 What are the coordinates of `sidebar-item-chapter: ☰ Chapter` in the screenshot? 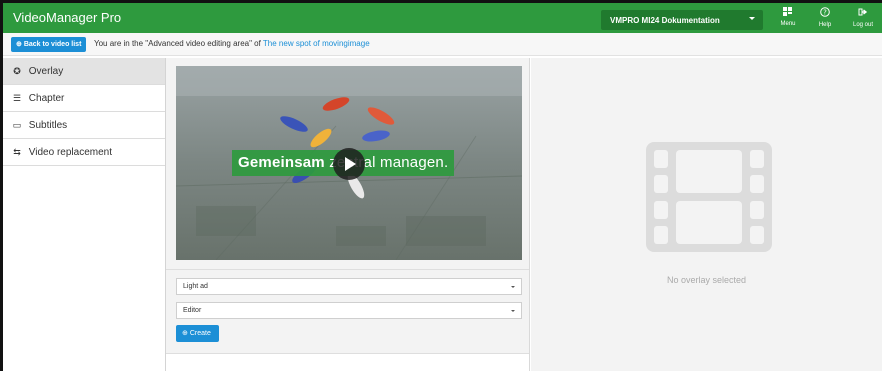 It's located at (84, 98).